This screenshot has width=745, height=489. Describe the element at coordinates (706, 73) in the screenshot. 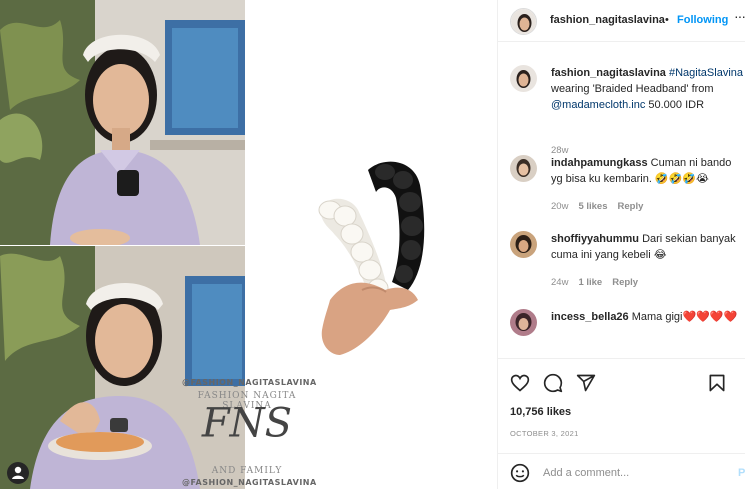

I see `caption-hashtag: #NagitaSlavina` at that location.